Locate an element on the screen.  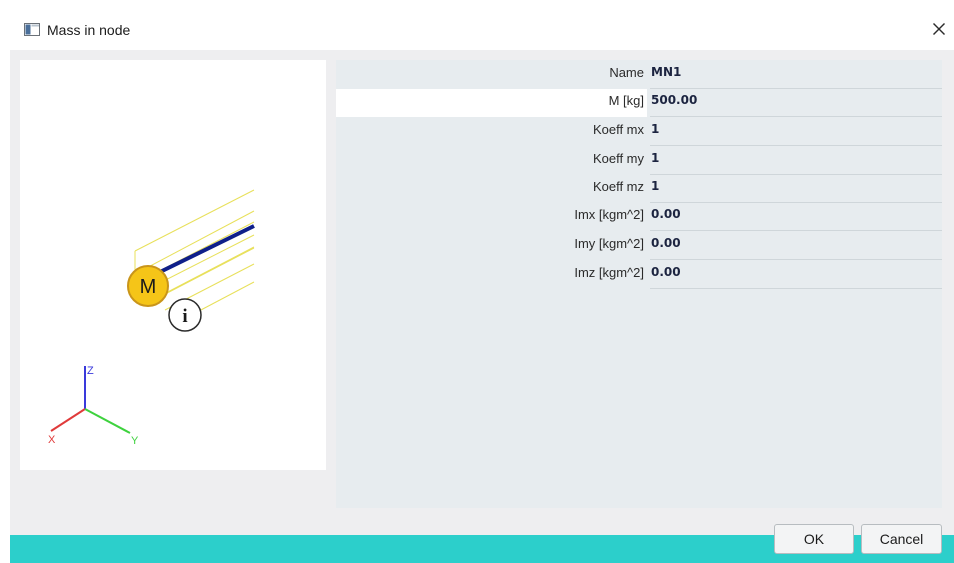
property-row-imy: Imy [kgm^2] 0.00 is located at coordinates (639, 245).